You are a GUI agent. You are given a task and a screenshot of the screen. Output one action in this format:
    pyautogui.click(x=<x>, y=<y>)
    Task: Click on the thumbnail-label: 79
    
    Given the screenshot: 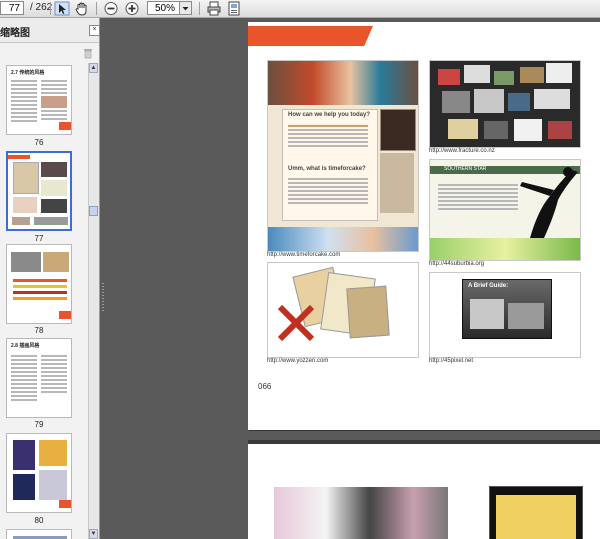 What is the action you would take?
    pyautogui.click(x=39, y=424)
    